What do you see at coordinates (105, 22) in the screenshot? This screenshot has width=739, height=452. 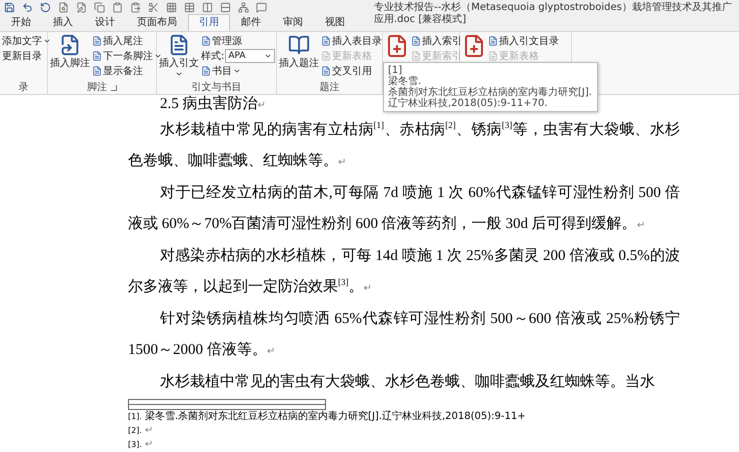 I see `ribbon-tab: 设计` at bounding box center [105, 22].